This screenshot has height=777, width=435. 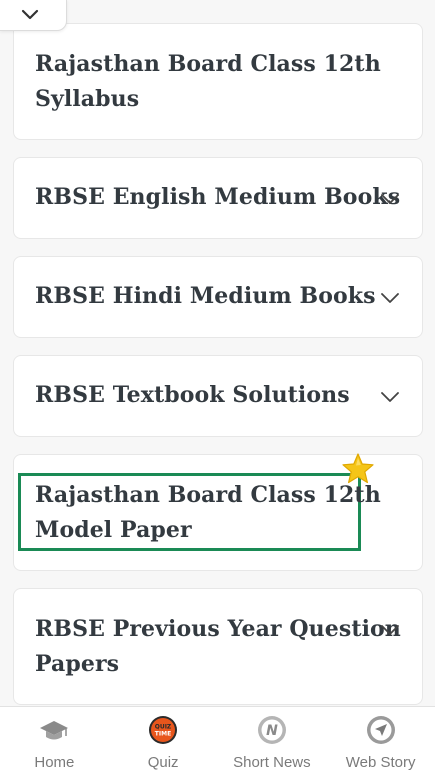 I want to click on nav-item-quiz: QUIZ TIME Quiz, so click(x=163, y=742).